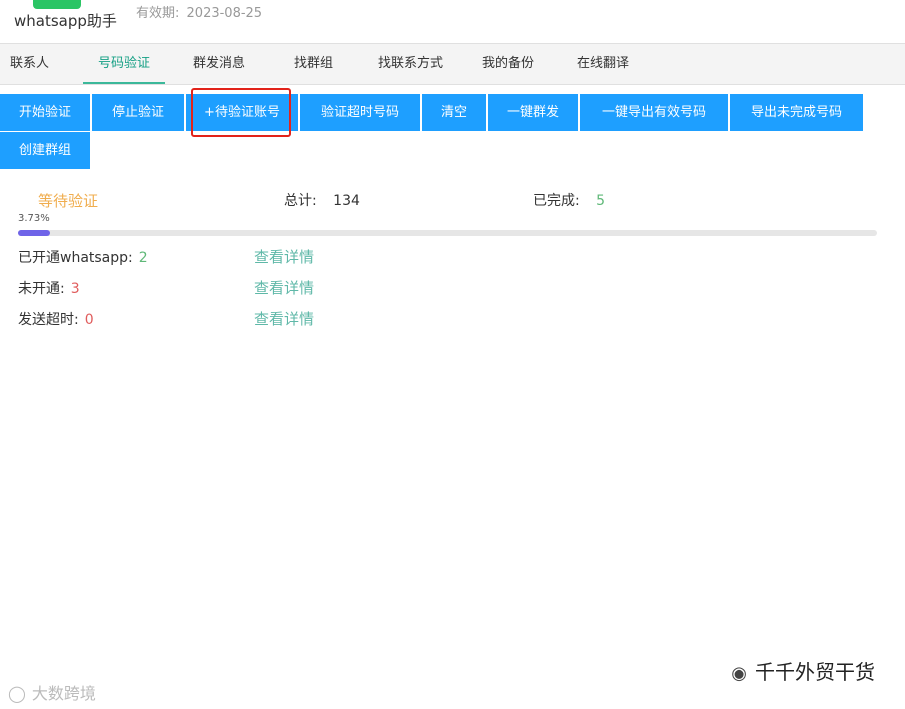 The width and height of the screenshot is (905, 709). I want to click on export-valid-numbers-button: 一键导出有效号码, so click(654, 112).